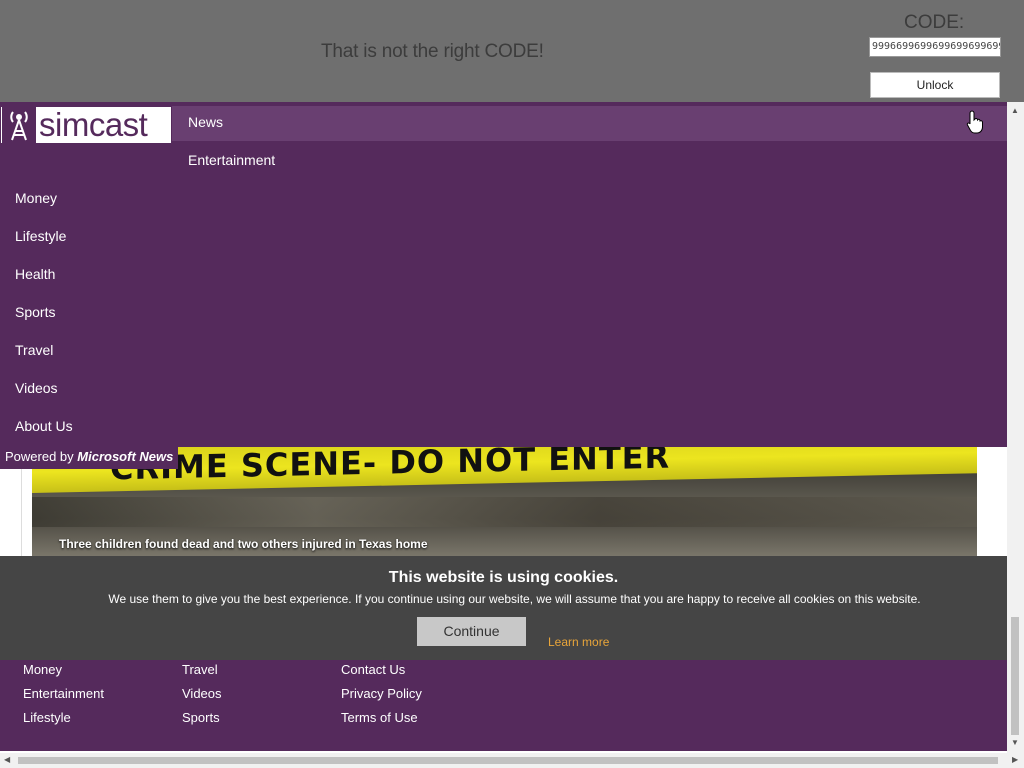 Image resolution: width=1024 pixels, height=768 pixels. I want to click on nav-entertainment: Entertainment, so click(231, 160).